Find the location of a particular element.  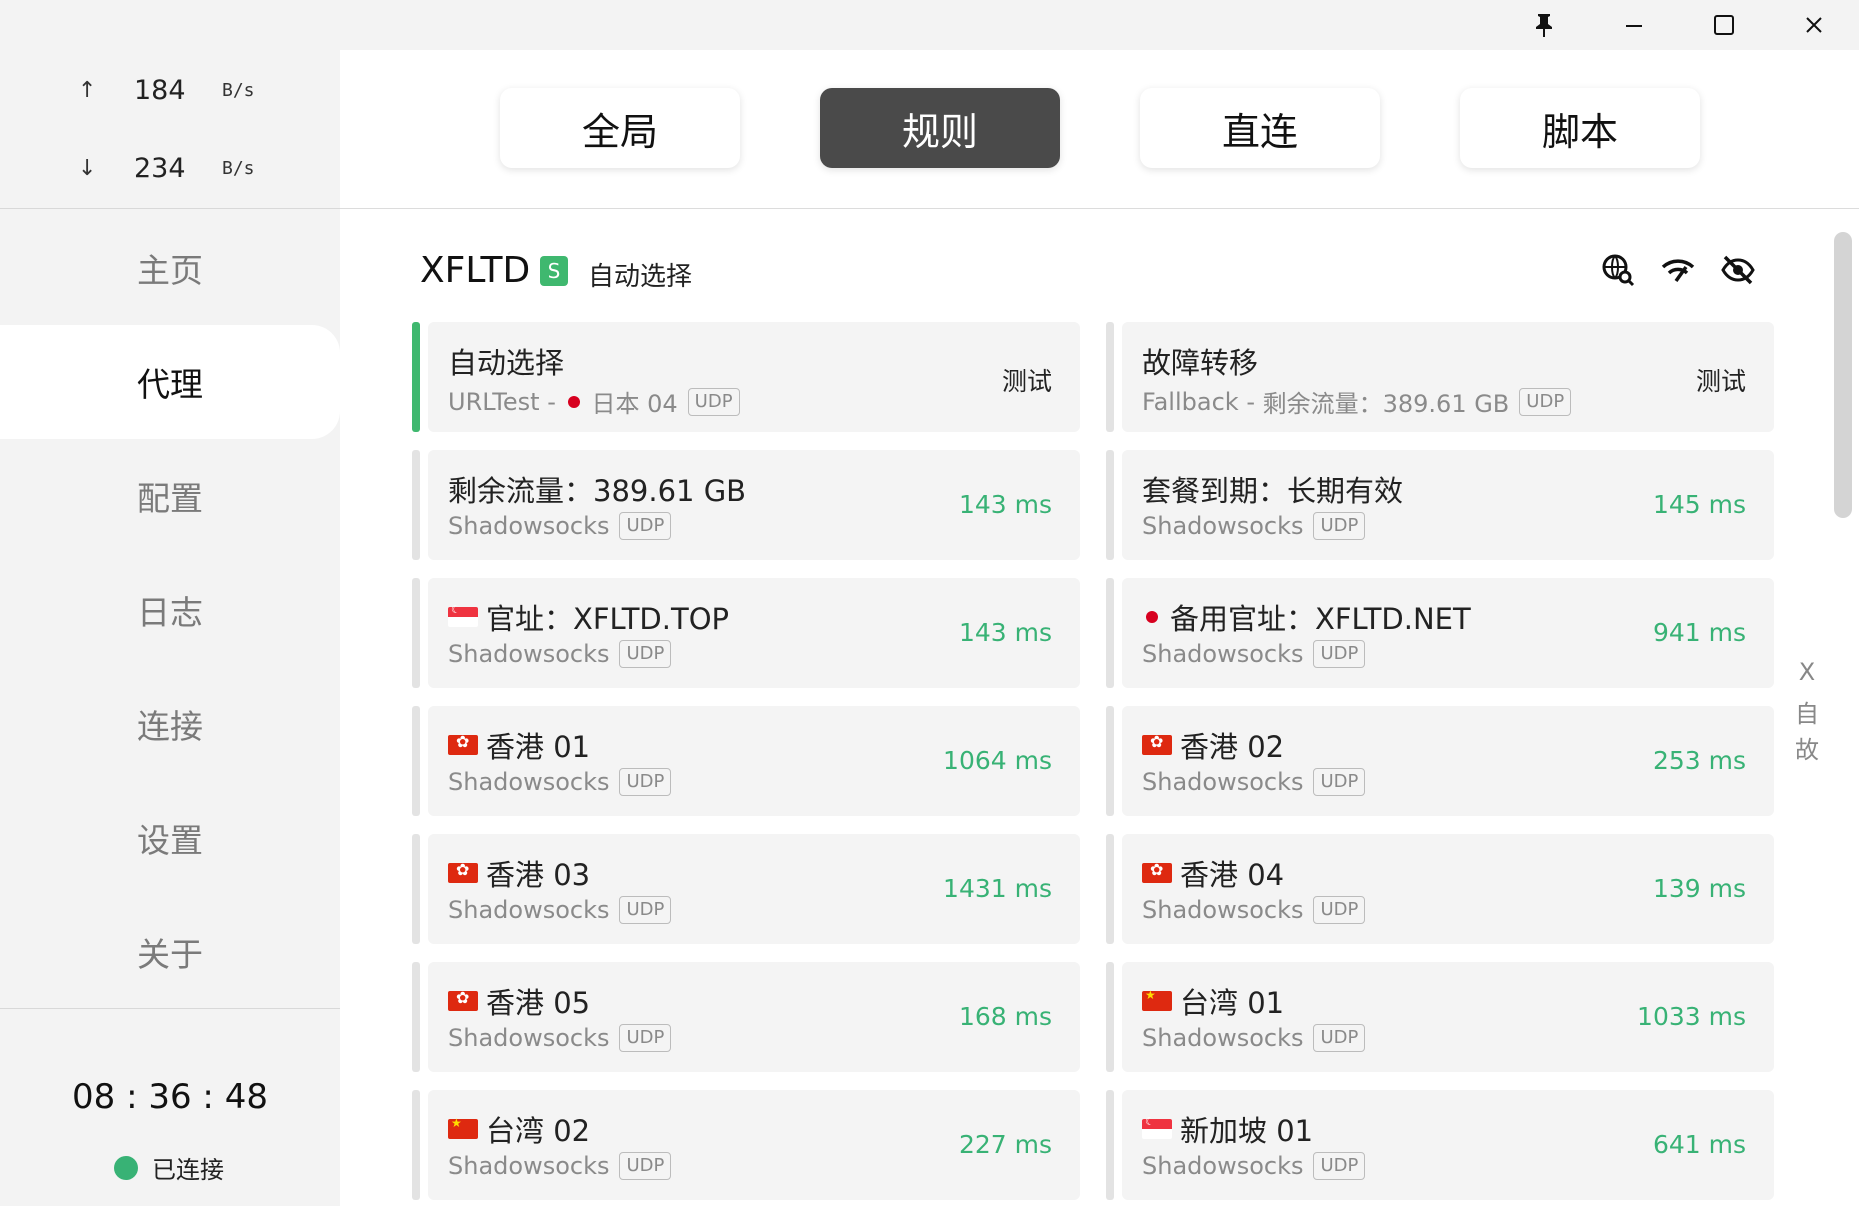

proxy-name-text: 香港 04 is located at coordinates (1232, 875).